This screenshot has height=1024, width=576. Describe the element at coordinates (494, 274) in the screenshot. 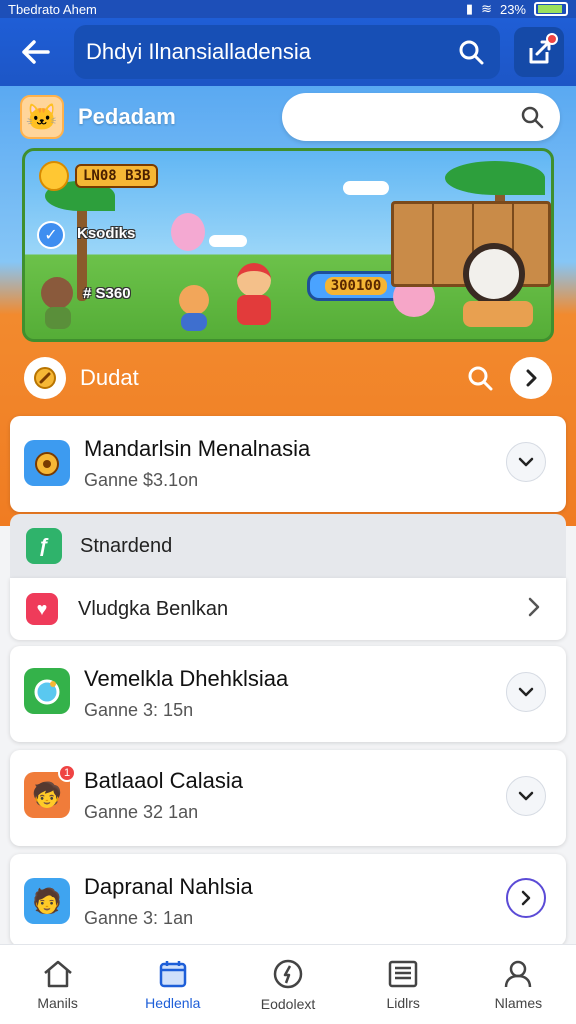

I see `shiba-dog` at that location.